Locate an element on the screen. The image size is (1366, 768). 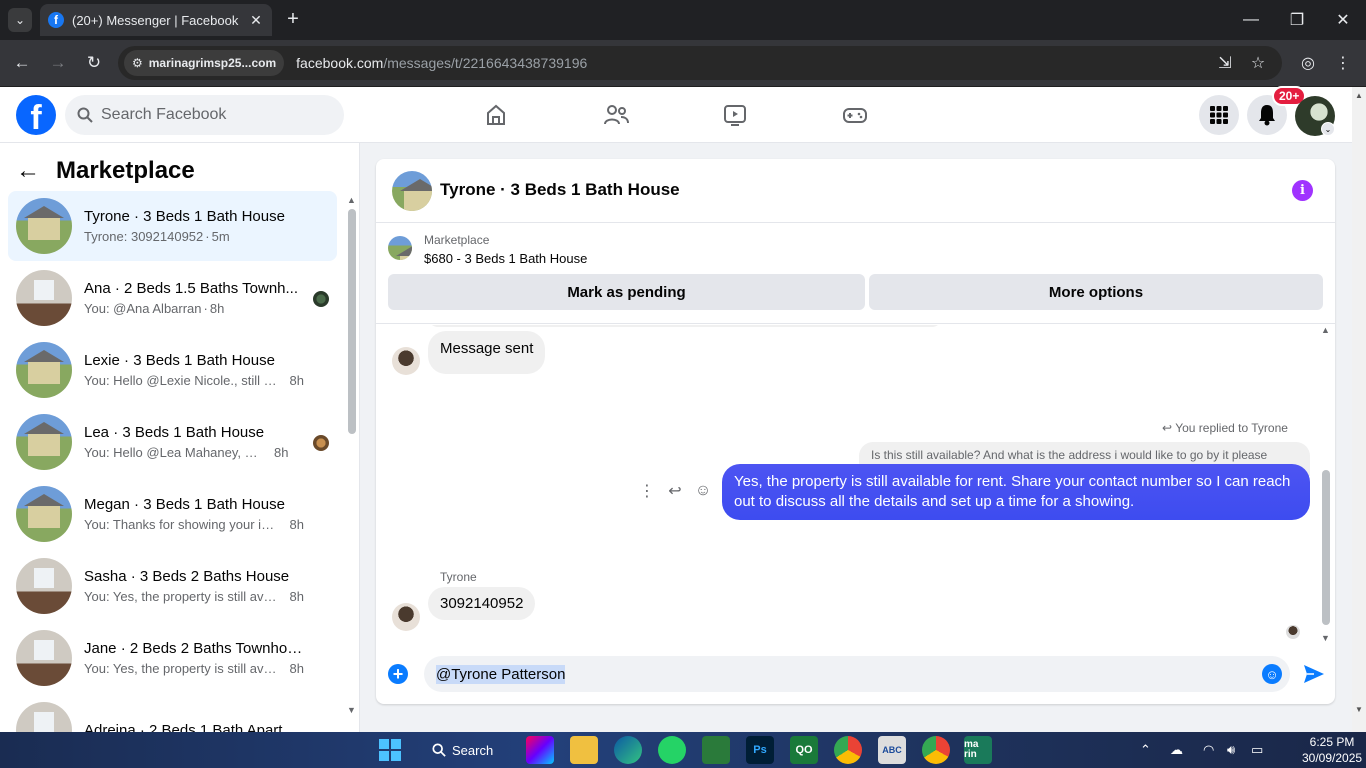
facebook-favicon-icon: f is located at coordinates (56, 20).